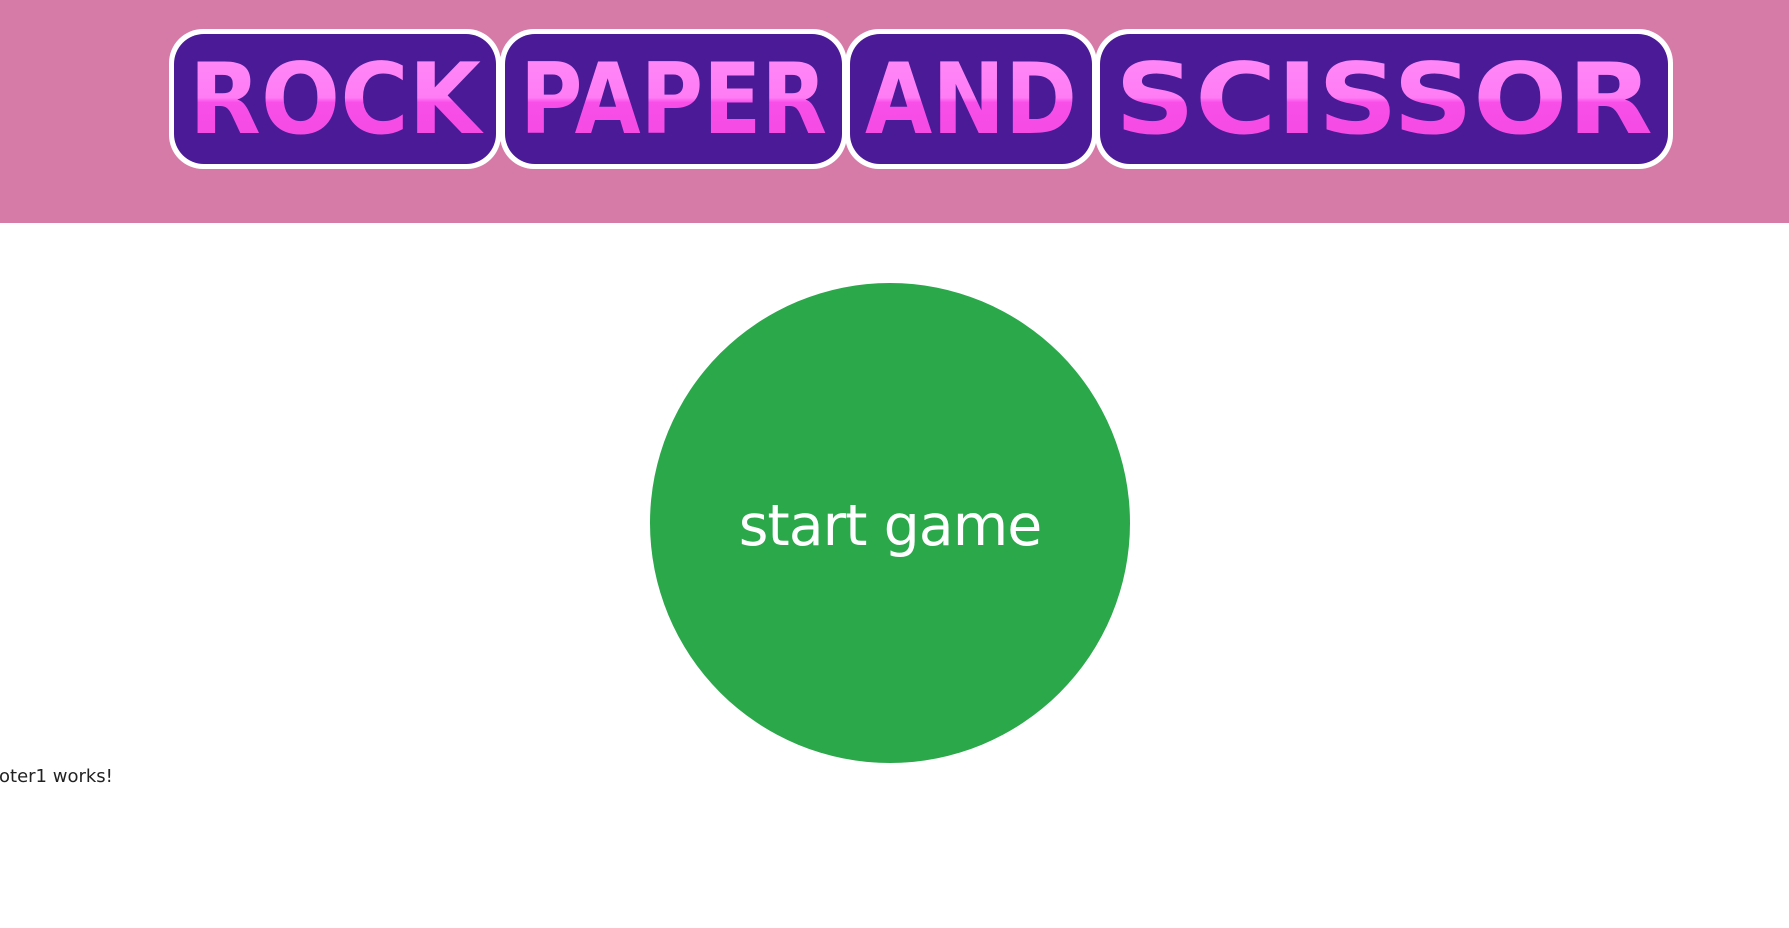 The width and height of the screenshot is (1789, 928). Describe the element at coordinates (336, 100) in the screenshot. I see `logo-word: ROCK` at that location.